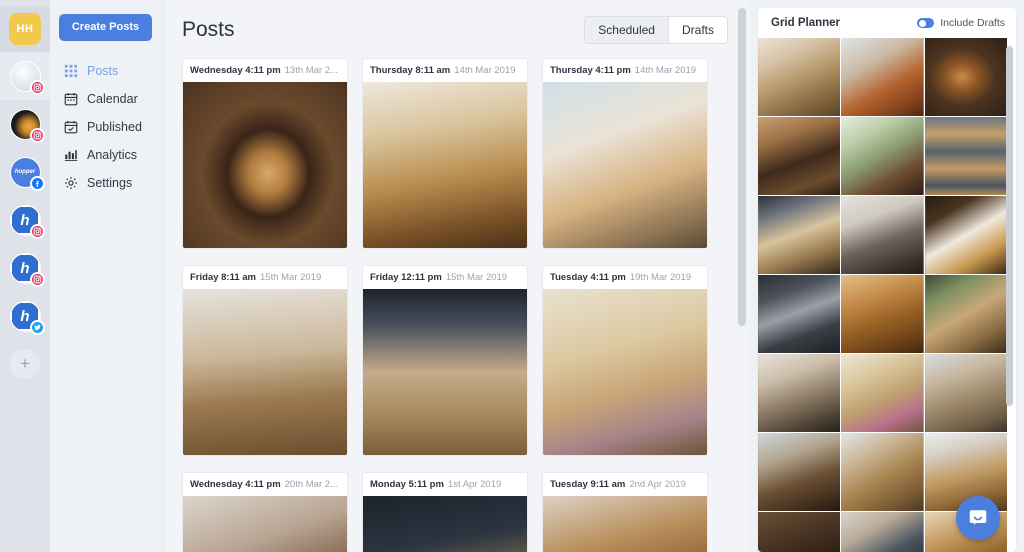  I want to click on post-status-tabs: Scheduled Drafts, so click(656, 30).